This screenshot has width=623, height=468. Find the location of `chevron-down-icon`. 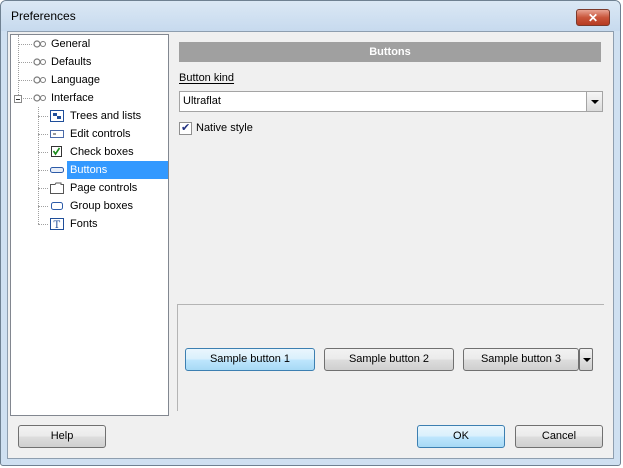

chevron-down-icon is located at coordinates (594, 101).